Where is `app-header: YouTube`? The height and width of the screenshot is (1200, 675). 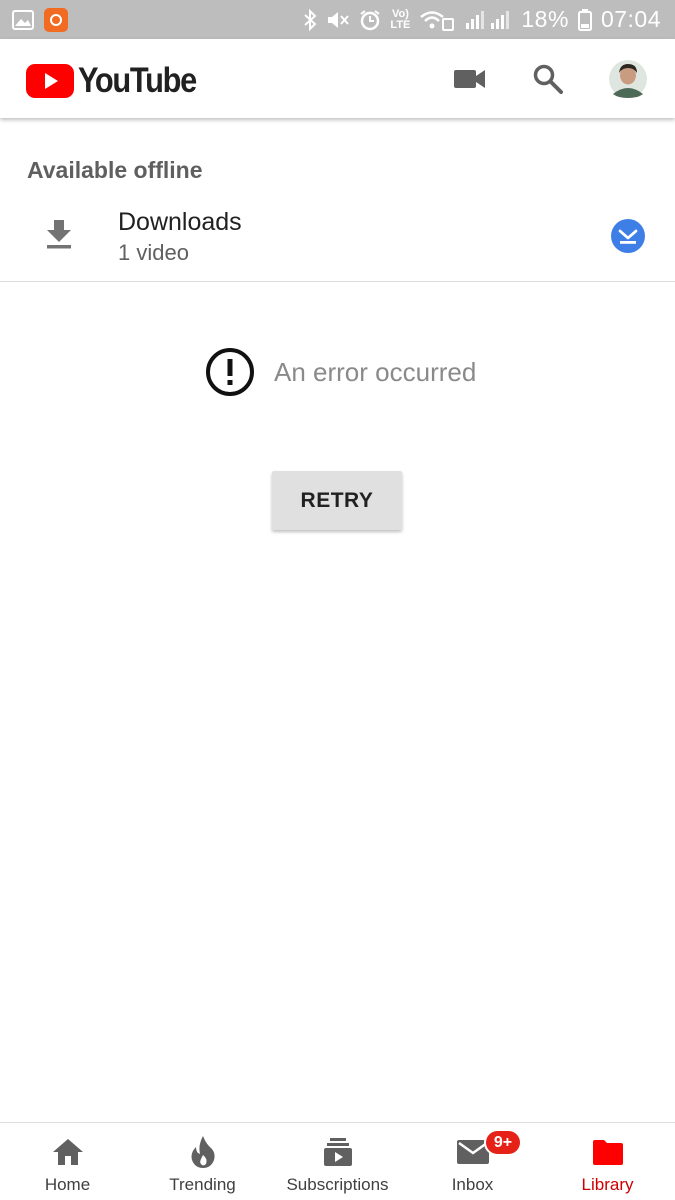 app-header: YouTube is located at coordinates (337, 78).